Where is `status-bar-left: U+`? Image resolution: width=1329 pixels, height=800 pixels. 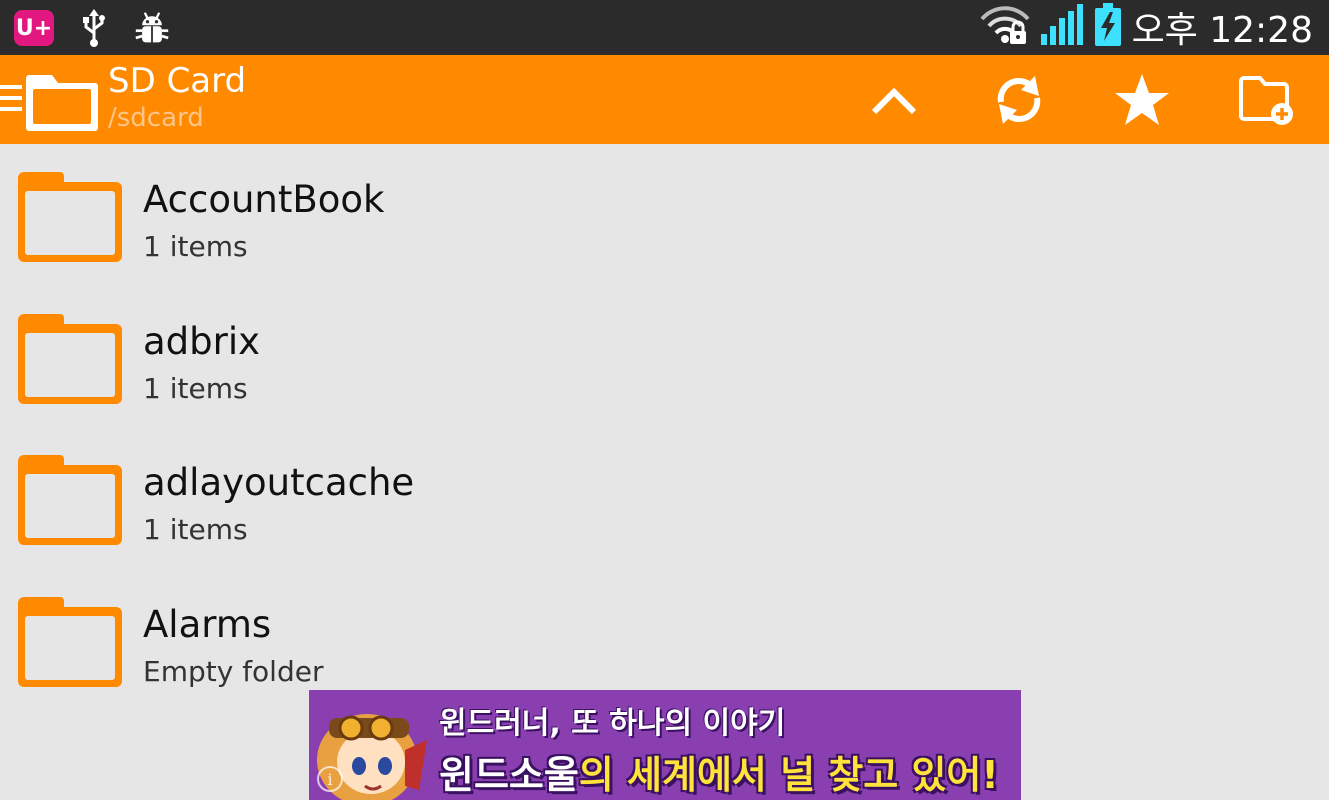
status-bar-left: U+ is located at coordinates (92, 28).